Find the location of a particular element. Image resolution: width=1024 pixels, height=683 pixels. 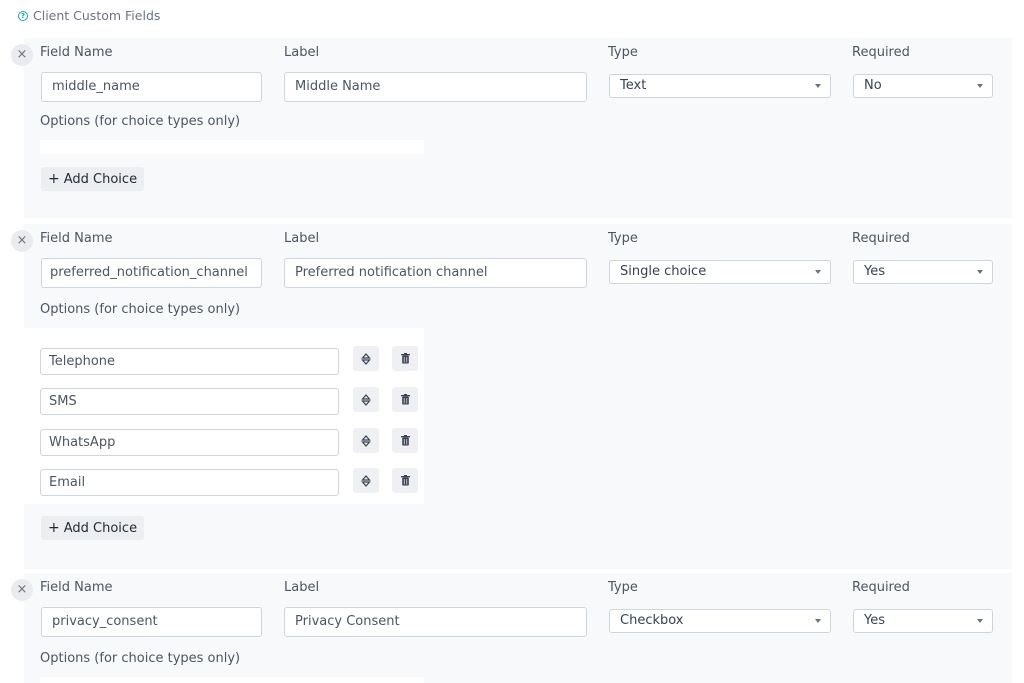

label-input: Preferred notification channel is located at coordinates (435, 273).